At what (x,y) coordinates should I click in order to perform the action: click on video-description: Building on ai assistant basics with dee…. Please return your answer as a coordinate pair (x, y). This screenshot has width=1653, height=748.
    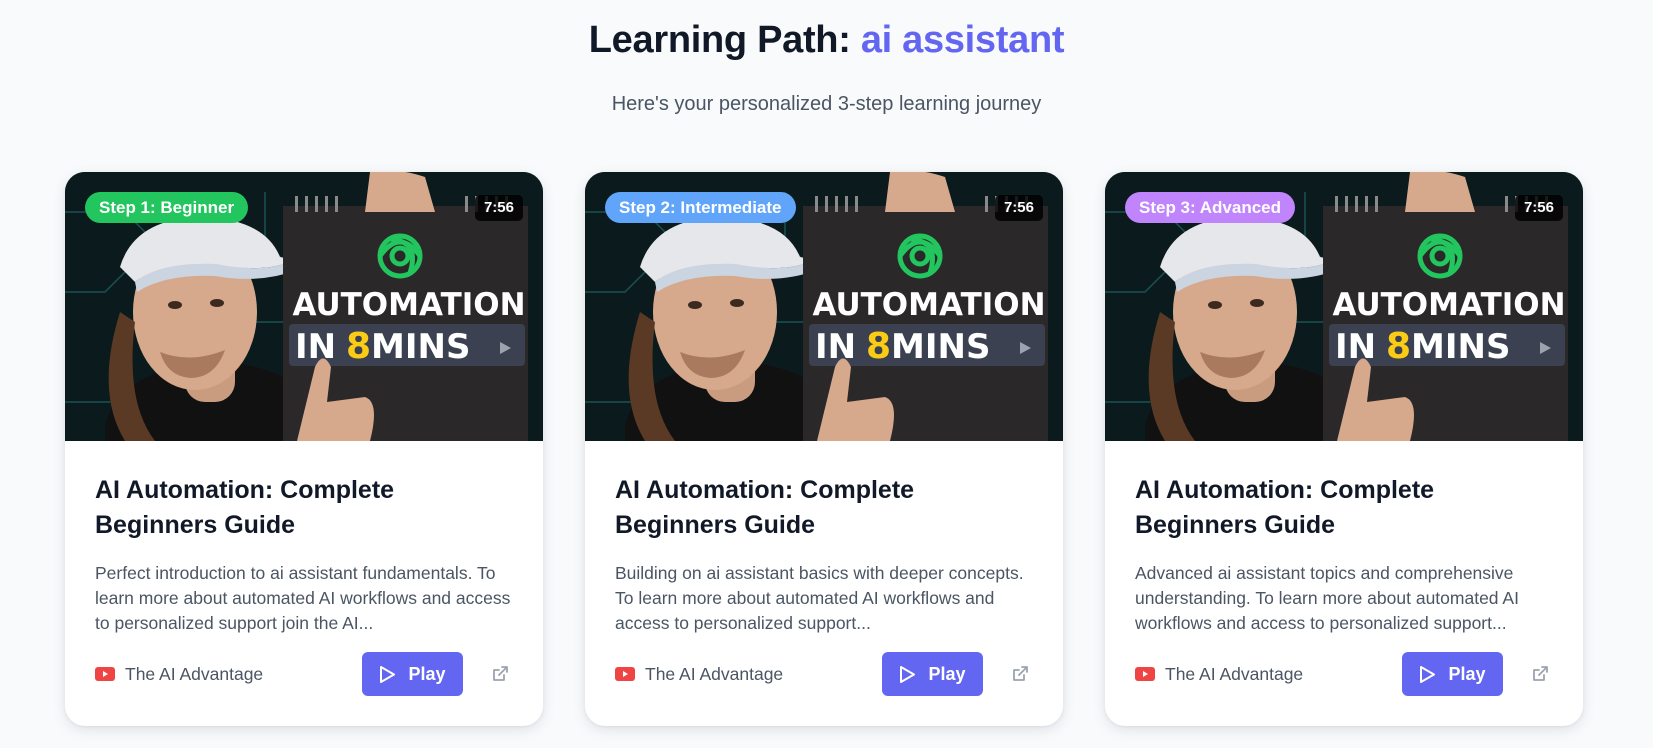
    Looking at the image, I should click on (819, 598).